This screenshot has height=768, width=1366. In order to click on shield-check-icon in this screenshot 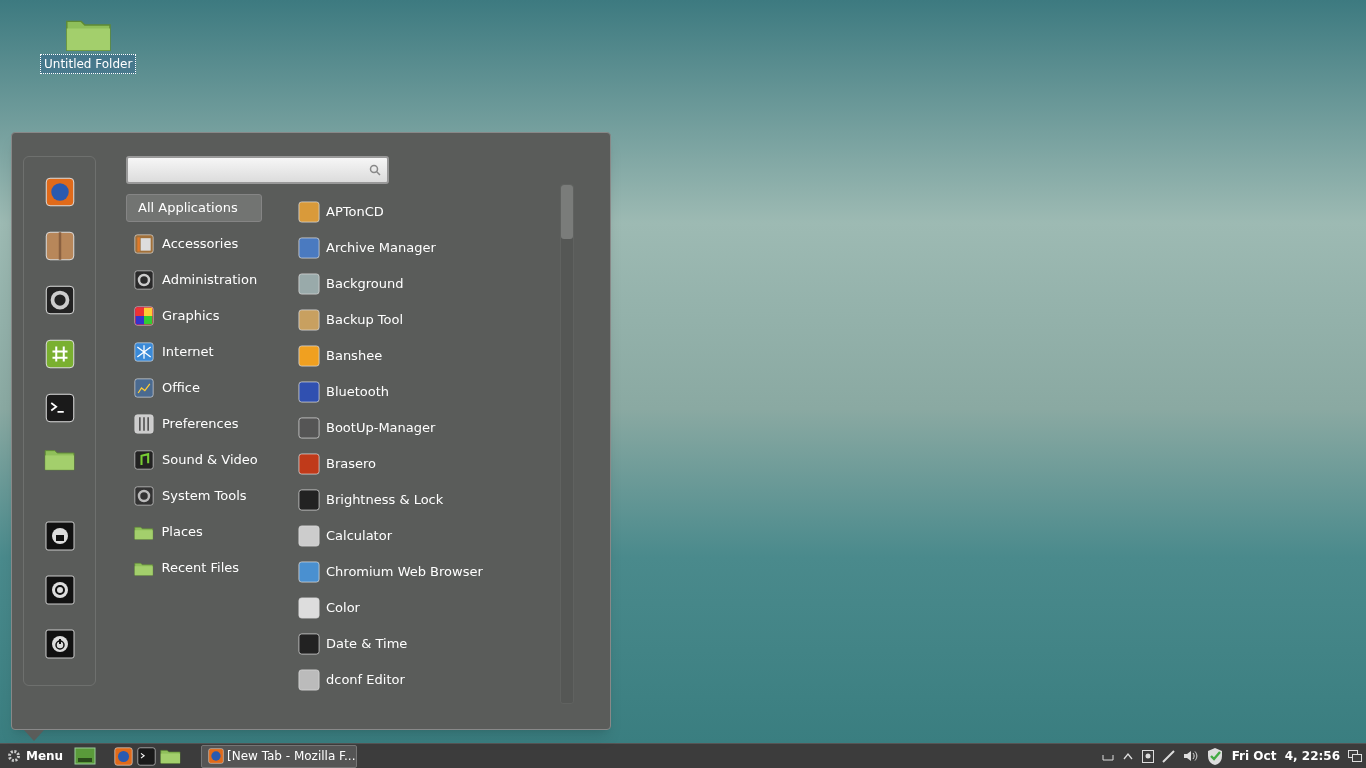, I will do `click(1214, 756)`.